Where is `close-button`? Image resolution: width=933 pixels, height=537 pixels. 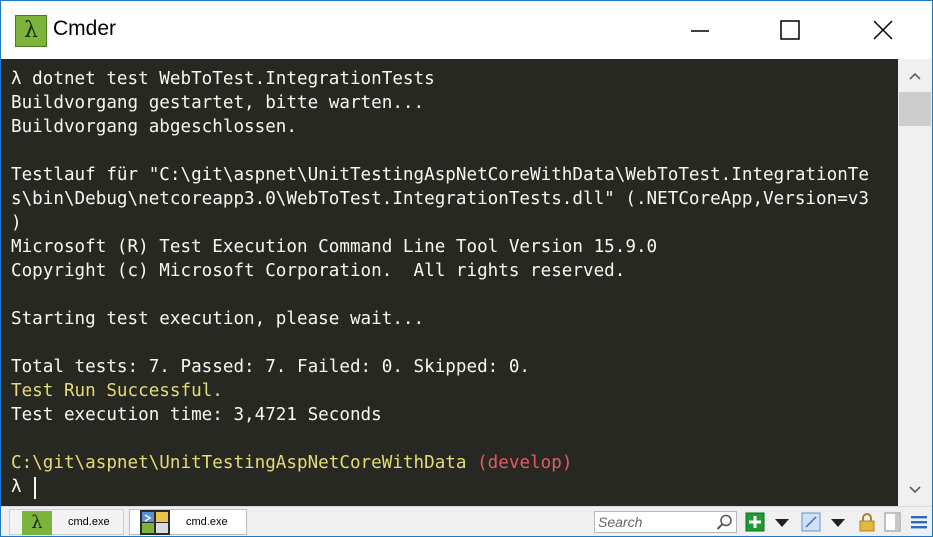
close-button is located at coordinates (883, 30).